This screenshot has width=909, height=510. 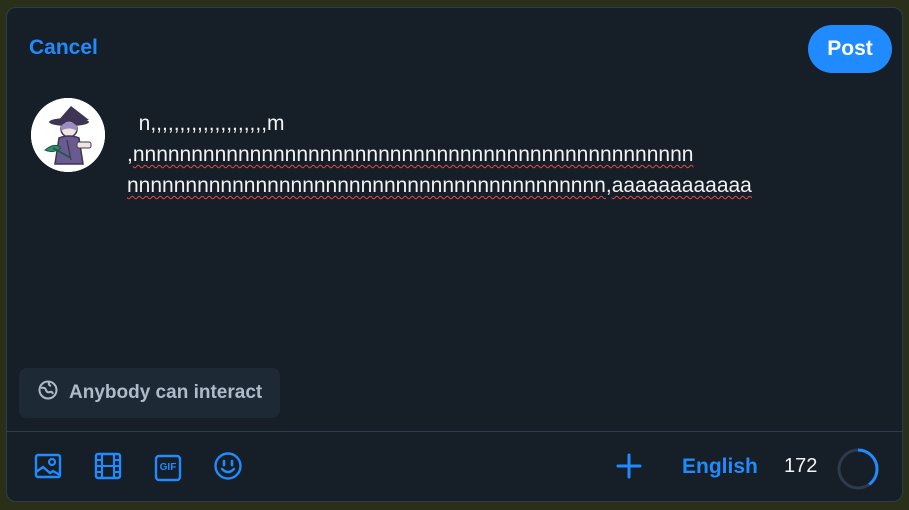 I want to click on add-video-button, so click(x=108, y=468).